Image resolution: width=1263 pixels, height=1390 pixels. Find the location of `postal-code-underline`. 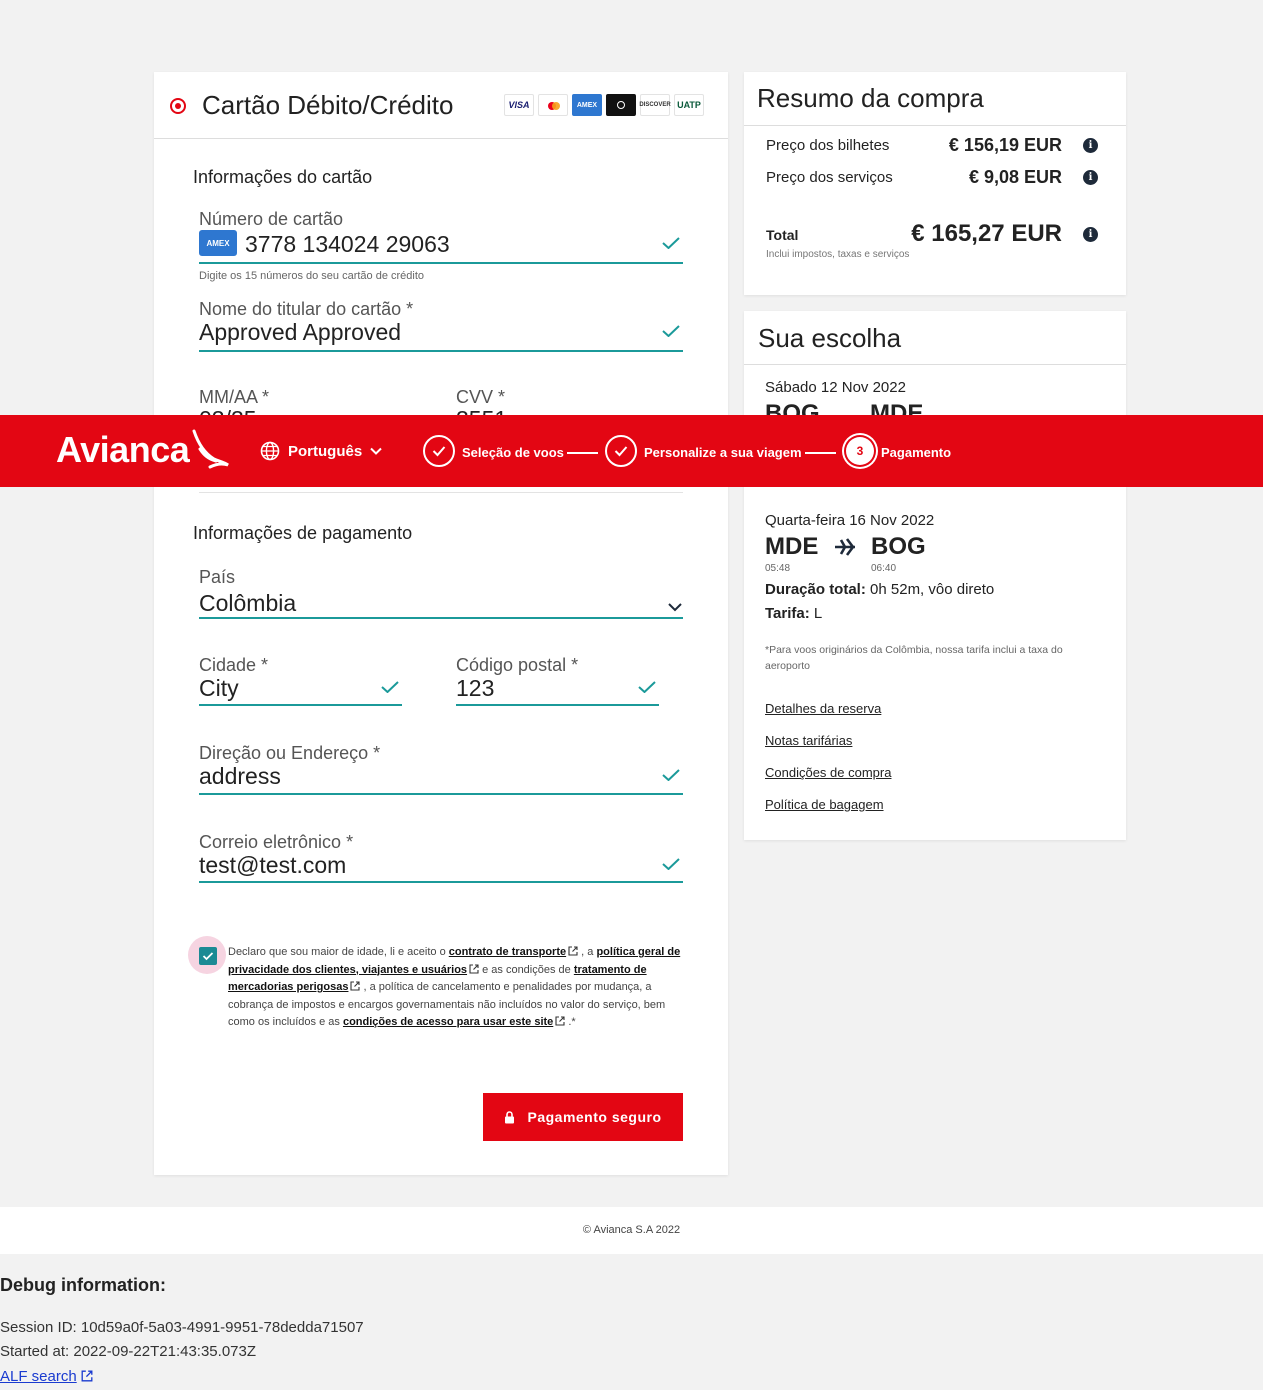

postal-code-underline is located at coordinates (557, 705).